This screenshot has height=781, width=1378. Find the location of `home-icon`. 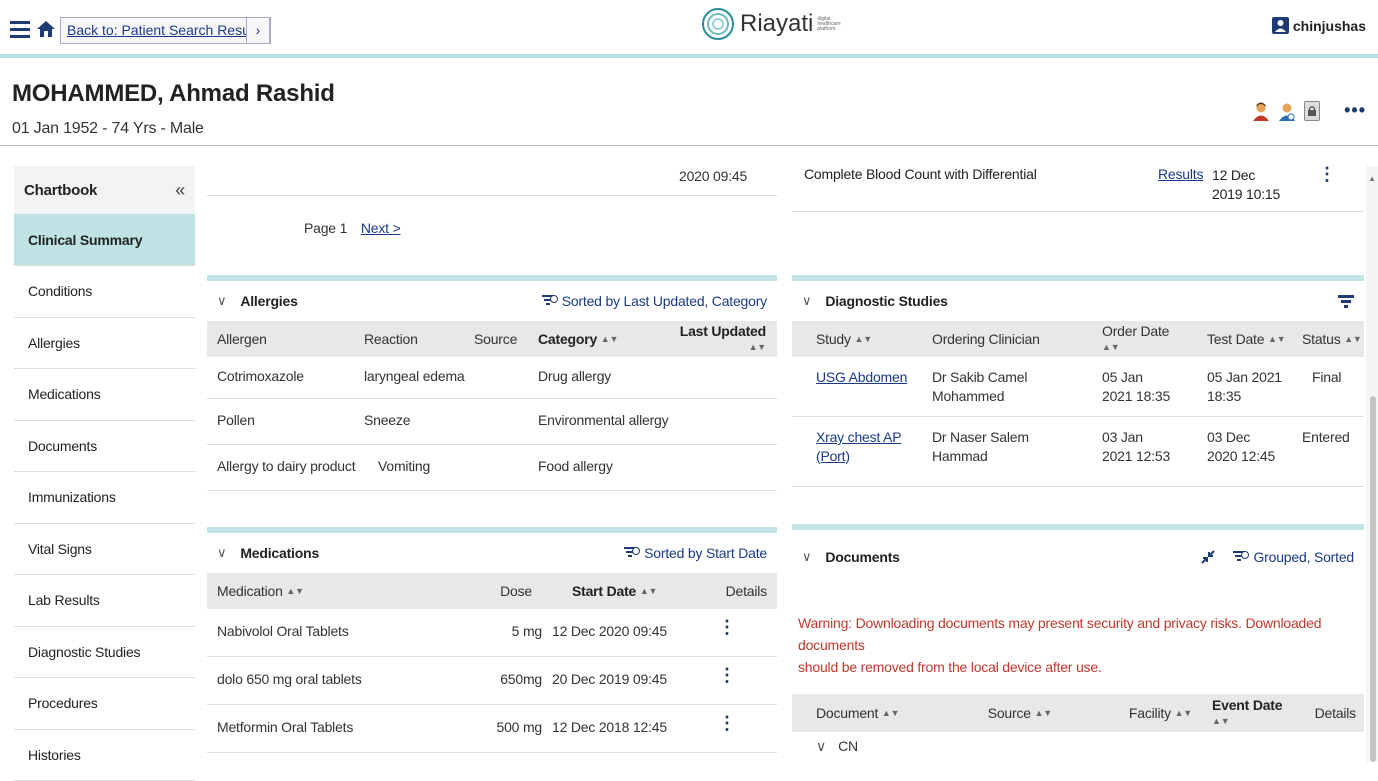

home-icon is located at coordinates (46, 31).